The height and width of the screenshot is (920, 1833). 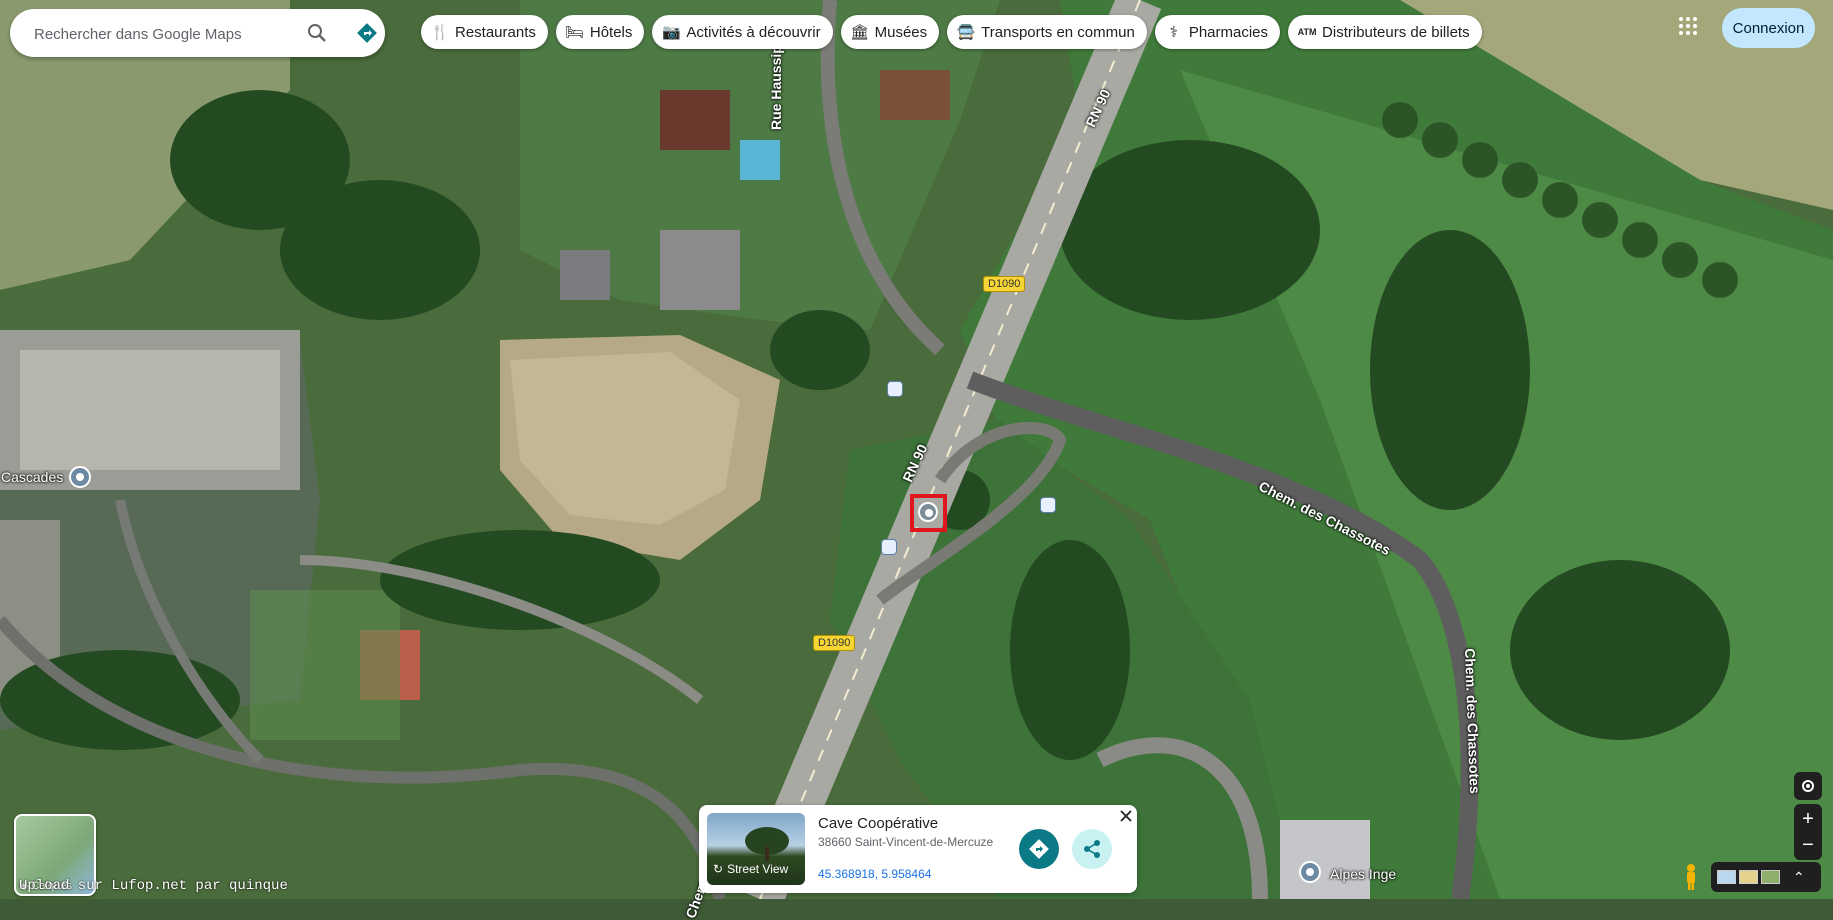 I want to click on category-atms: ATM Distributeurs de billets, so click(x=1385, y=32).